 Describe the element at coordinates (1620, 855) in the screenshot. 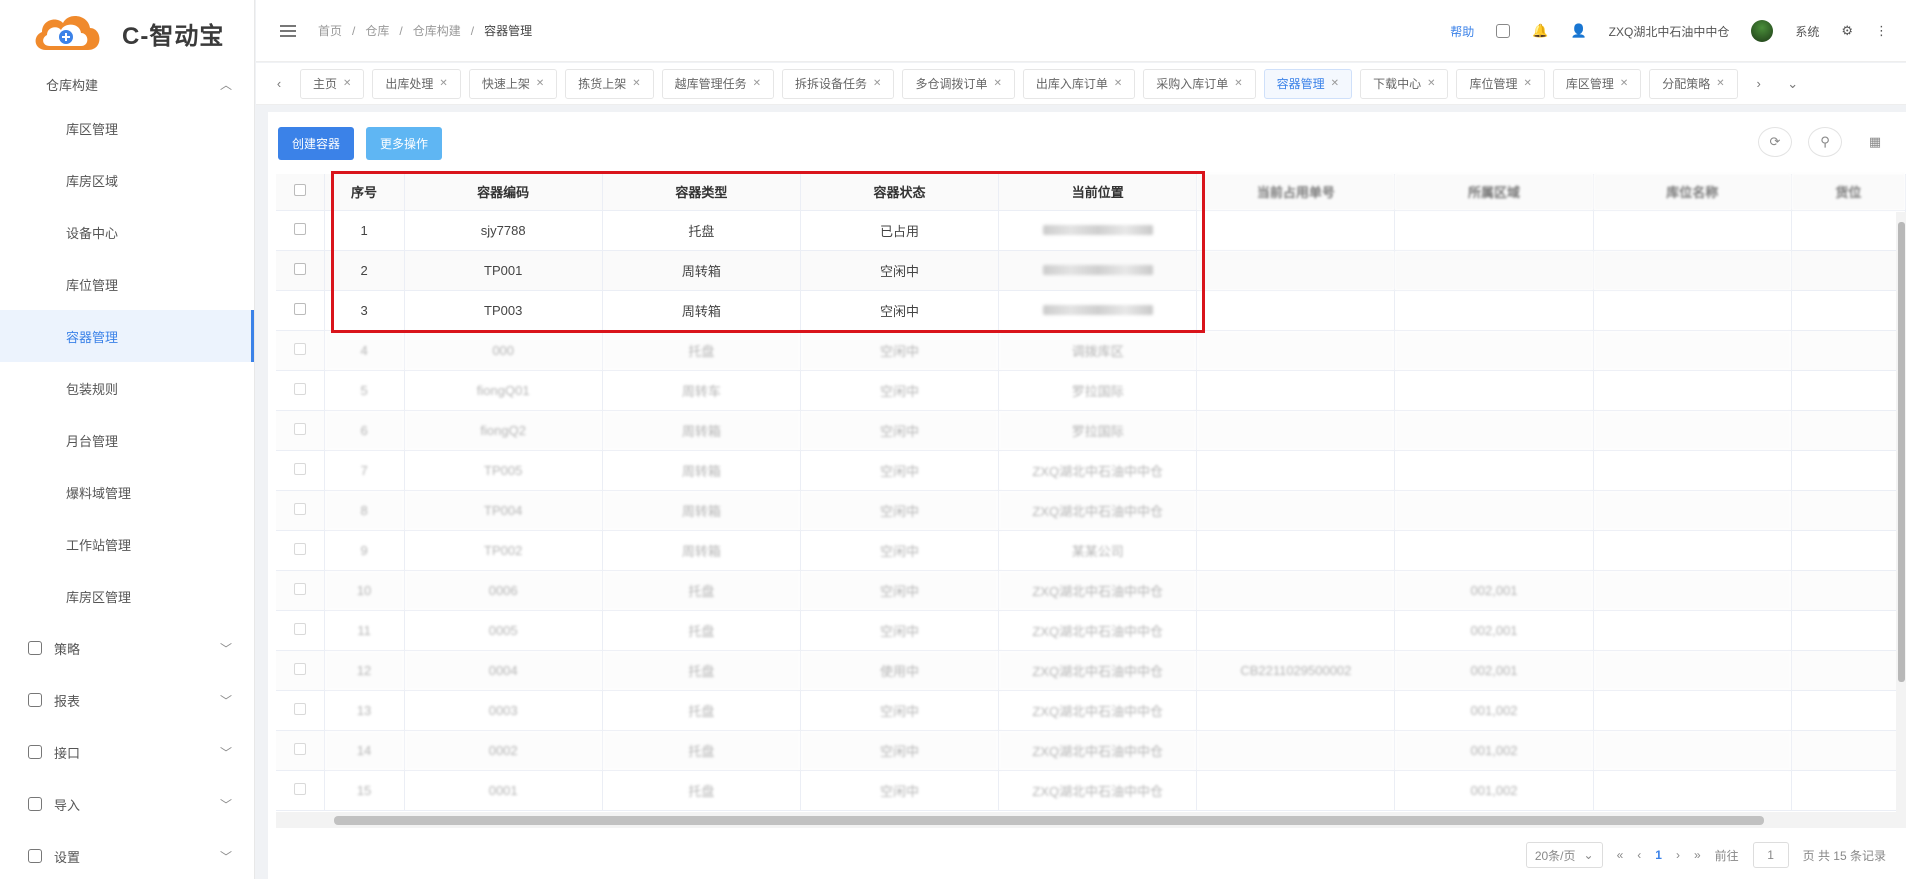

I see `first-page-icon: «` at that location.